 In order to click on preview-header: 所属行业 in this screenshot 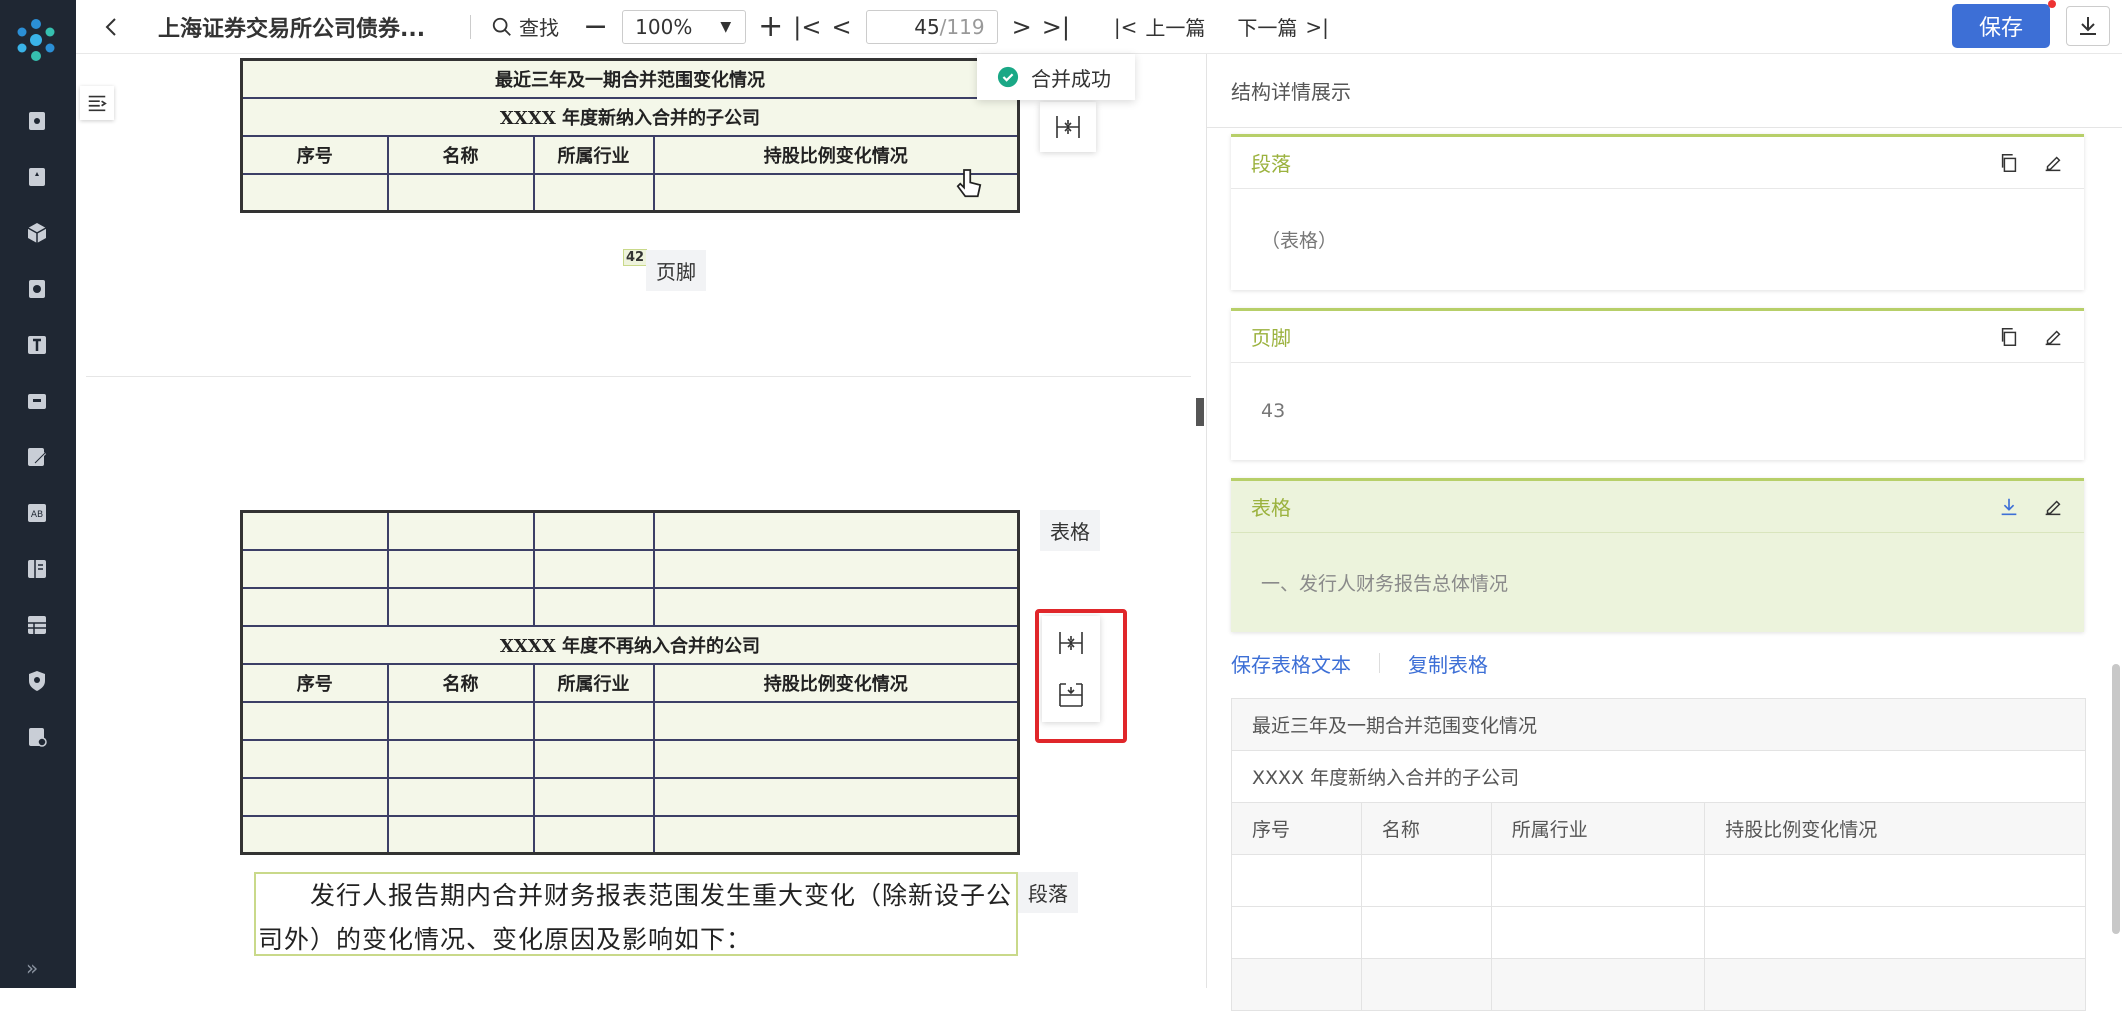, I will do `click(1598, 828)`.